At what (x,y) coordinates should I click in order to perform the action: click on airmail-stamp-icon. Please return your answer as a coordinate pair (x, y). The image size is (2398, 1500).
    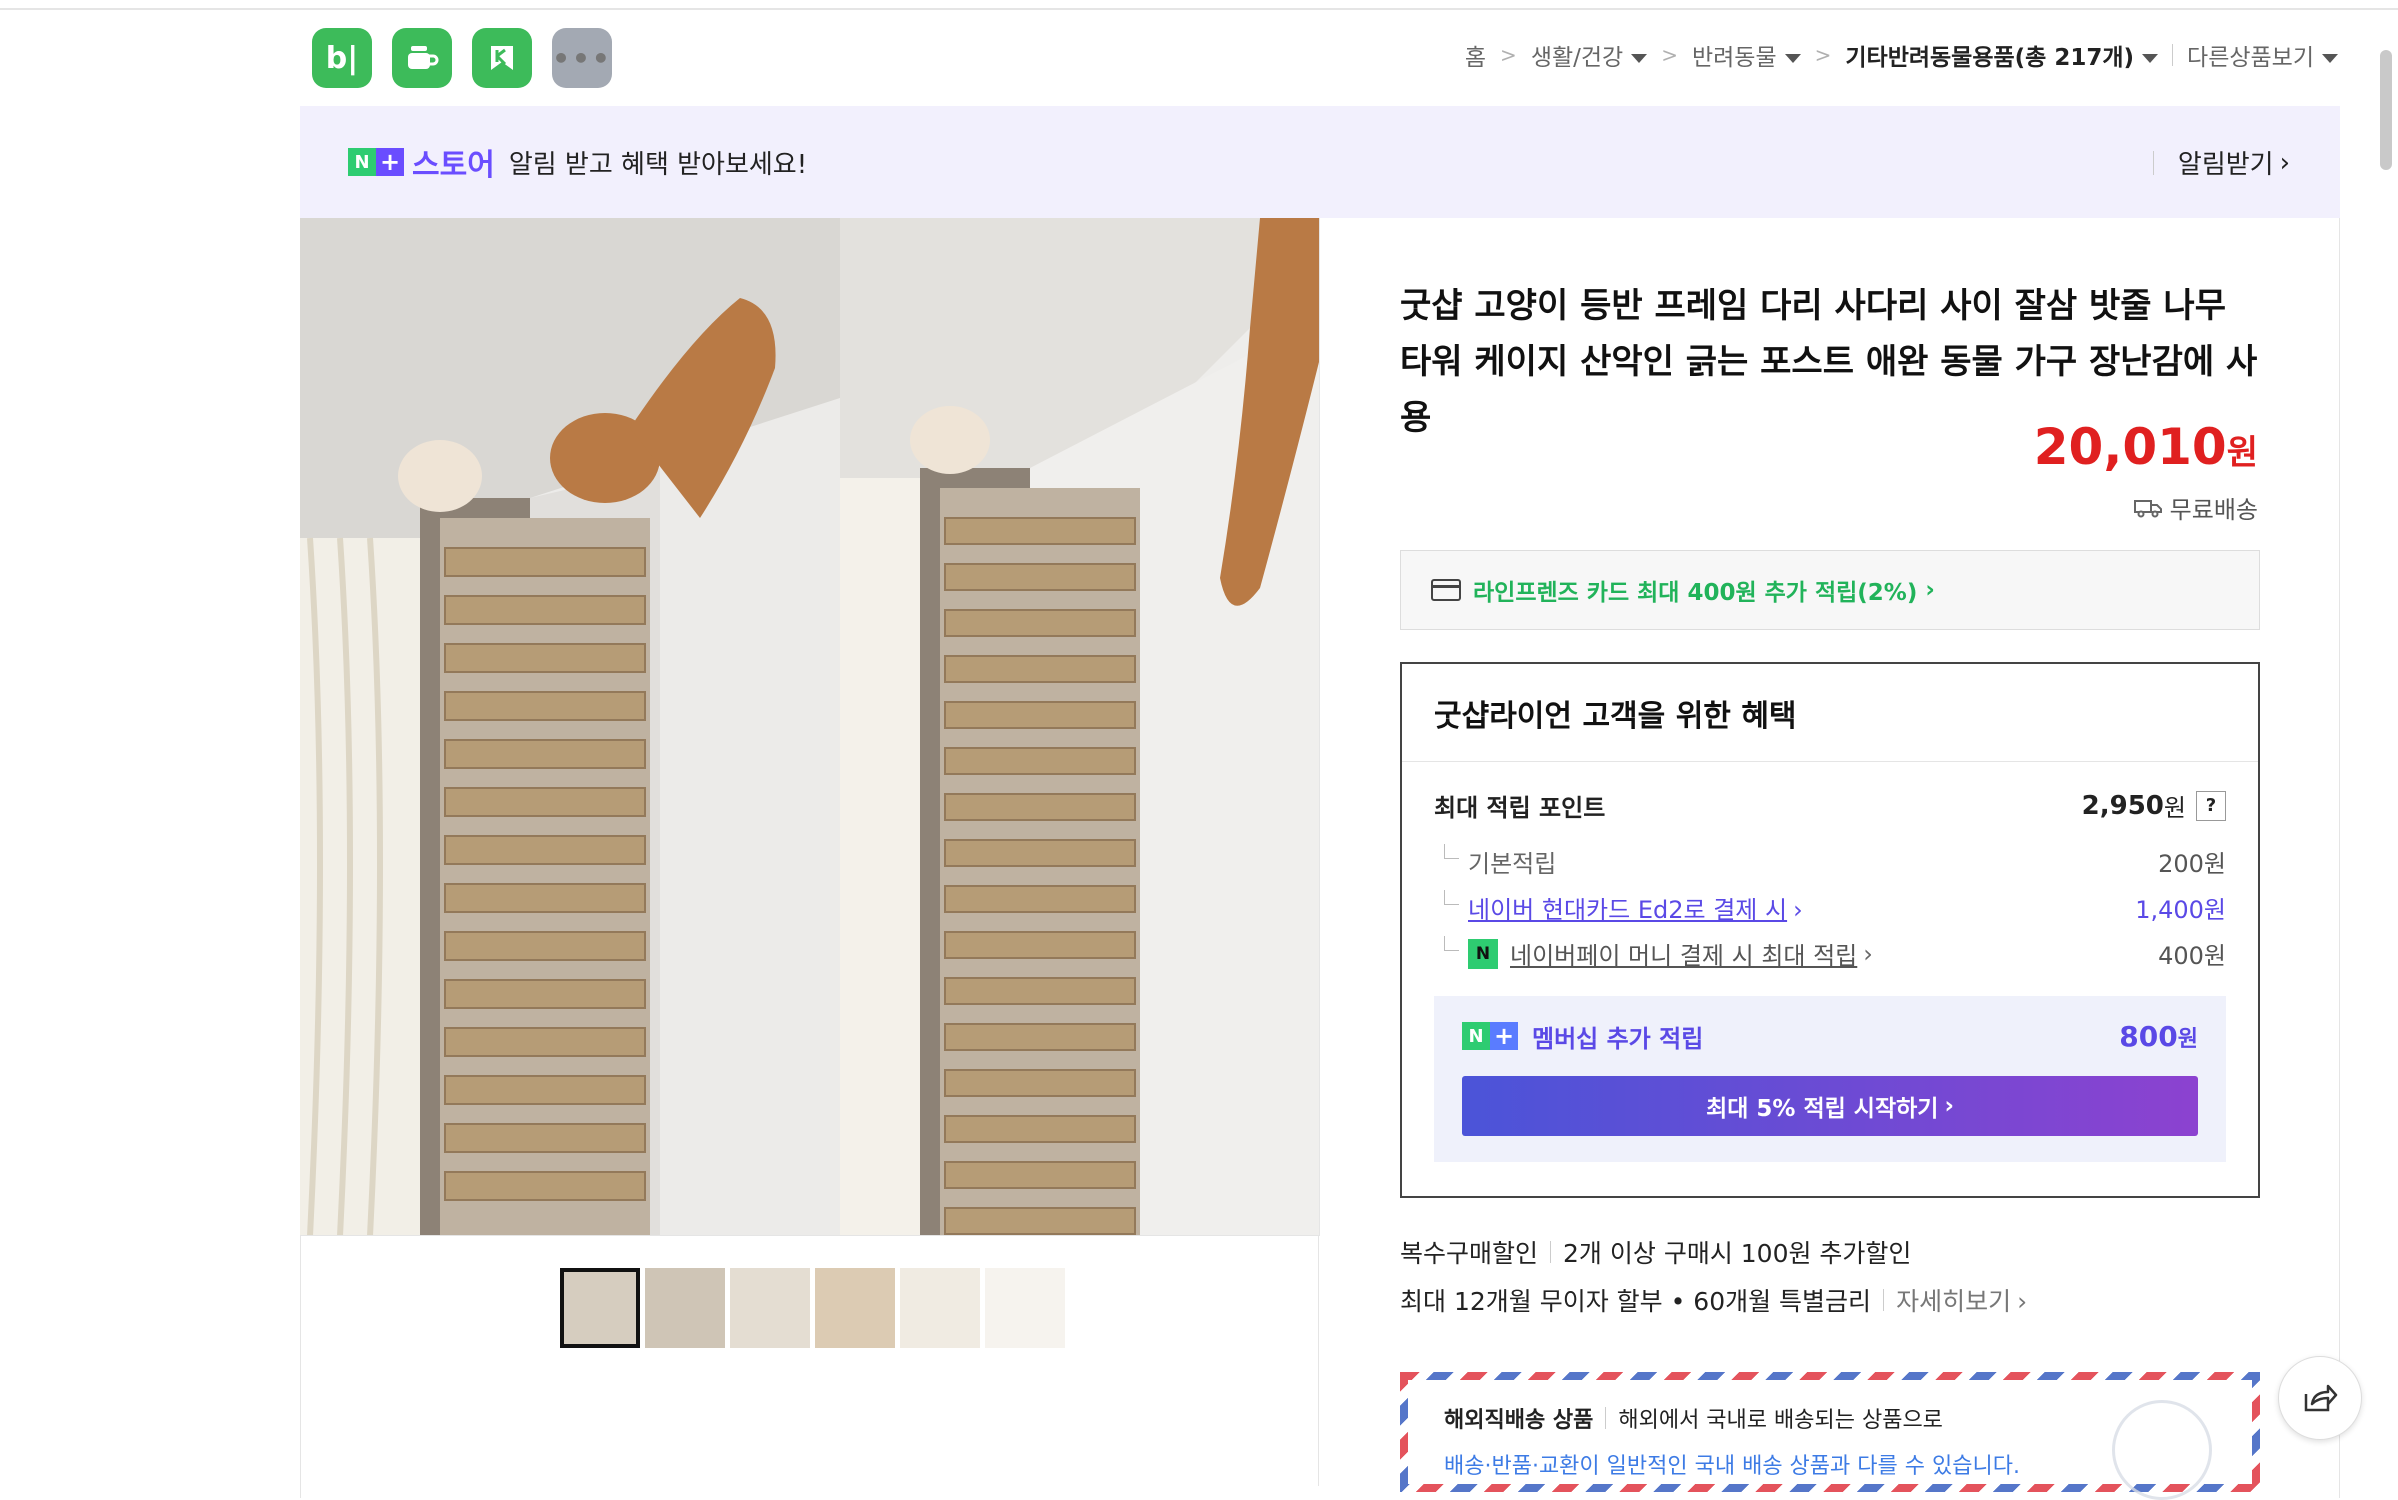
    Looking at the image, I should click on (2162, 1450).